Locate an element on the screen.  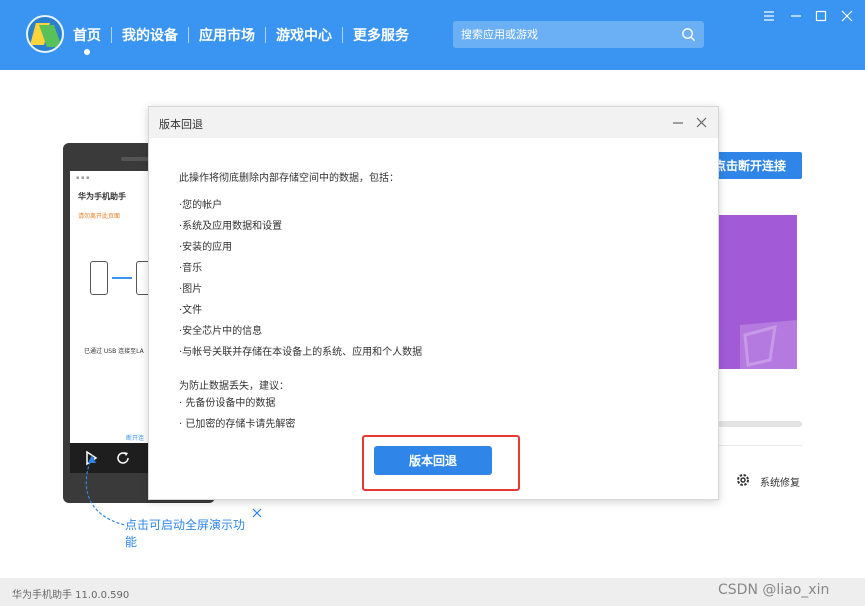
list-item: ·系统及应用数据和设置 is located at coordinates (231, 226).